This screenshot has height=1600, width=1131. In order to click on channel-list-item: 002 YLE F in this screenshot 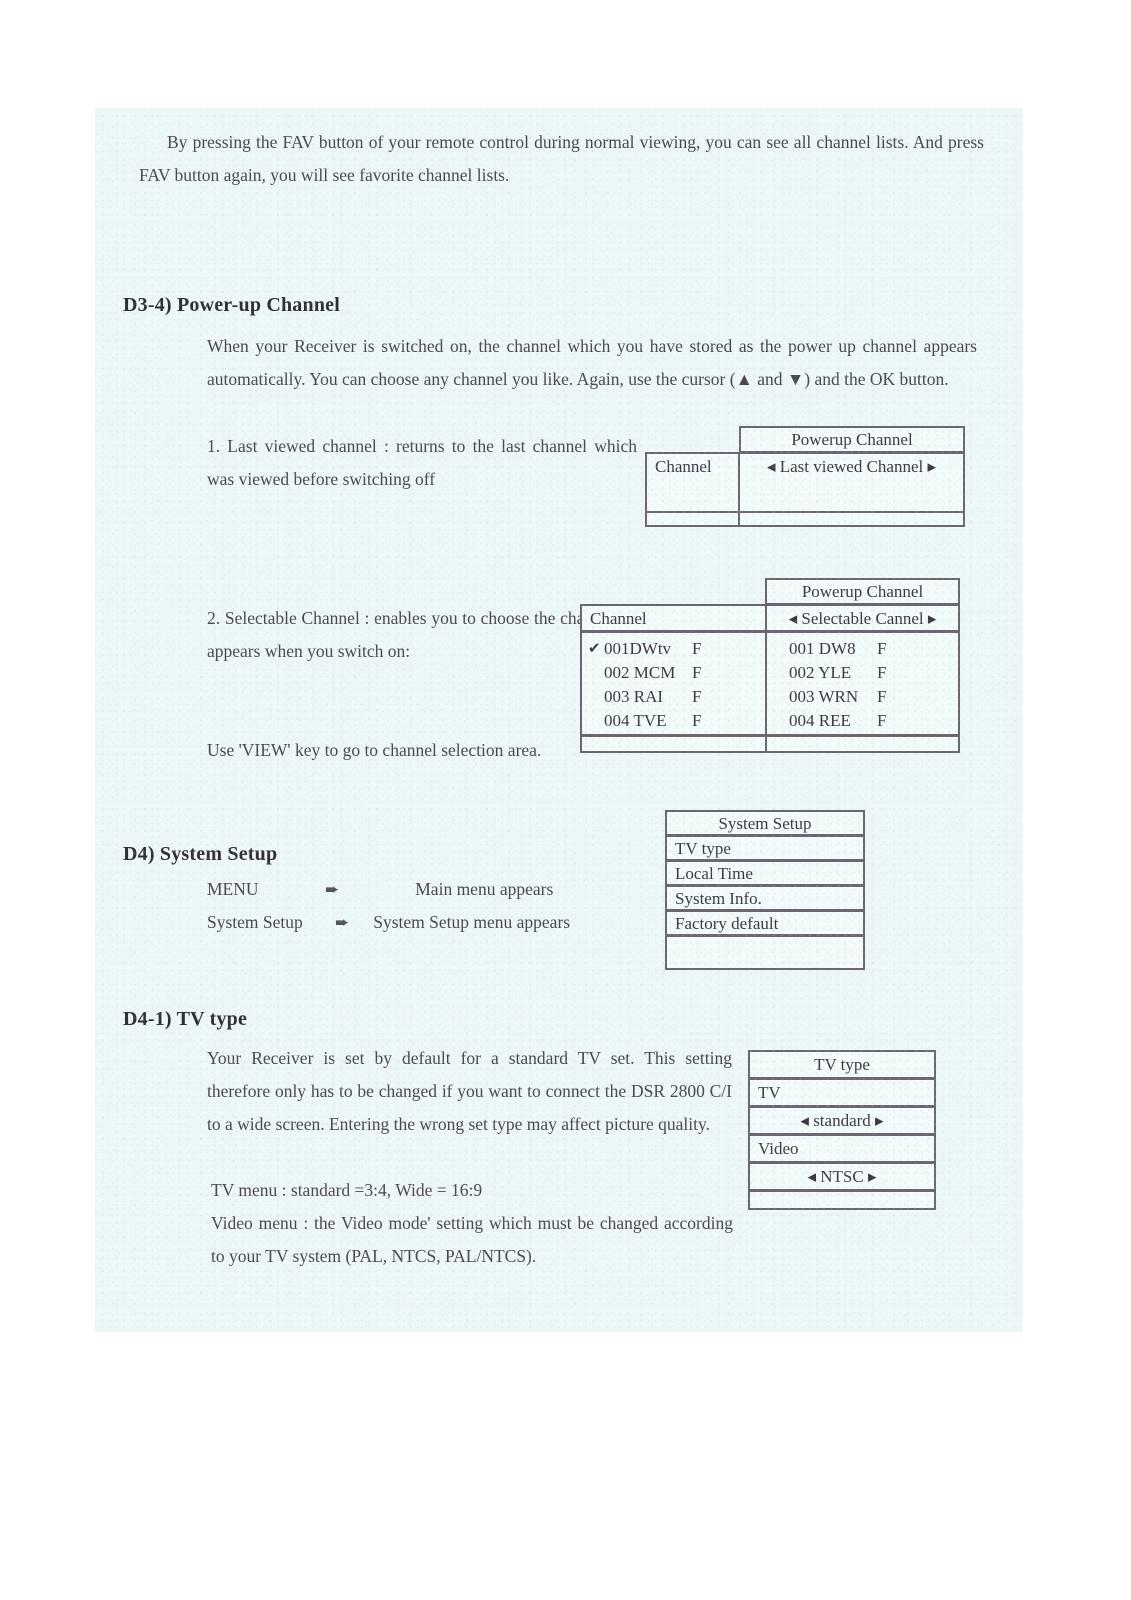, I will do `click(862, 672)`.